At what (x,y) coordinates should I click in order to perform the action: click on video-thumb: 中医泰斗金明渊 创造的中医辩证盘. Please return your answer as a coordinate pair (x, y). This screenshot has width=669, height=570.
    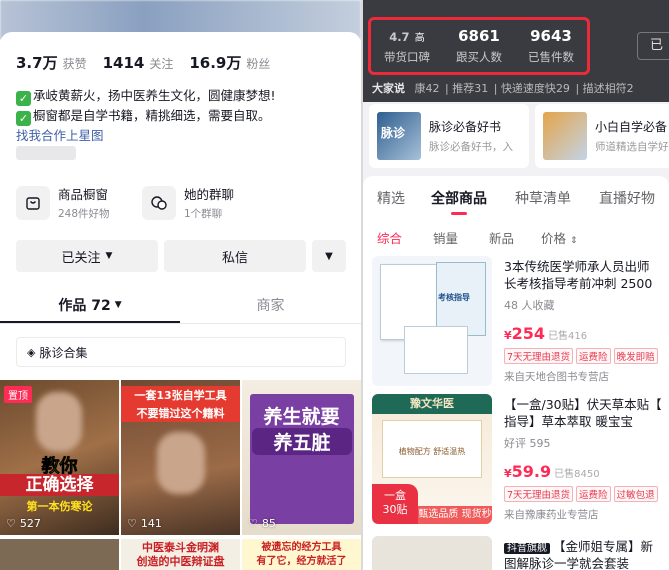
    Looking at the image, I should click on (180, 554).